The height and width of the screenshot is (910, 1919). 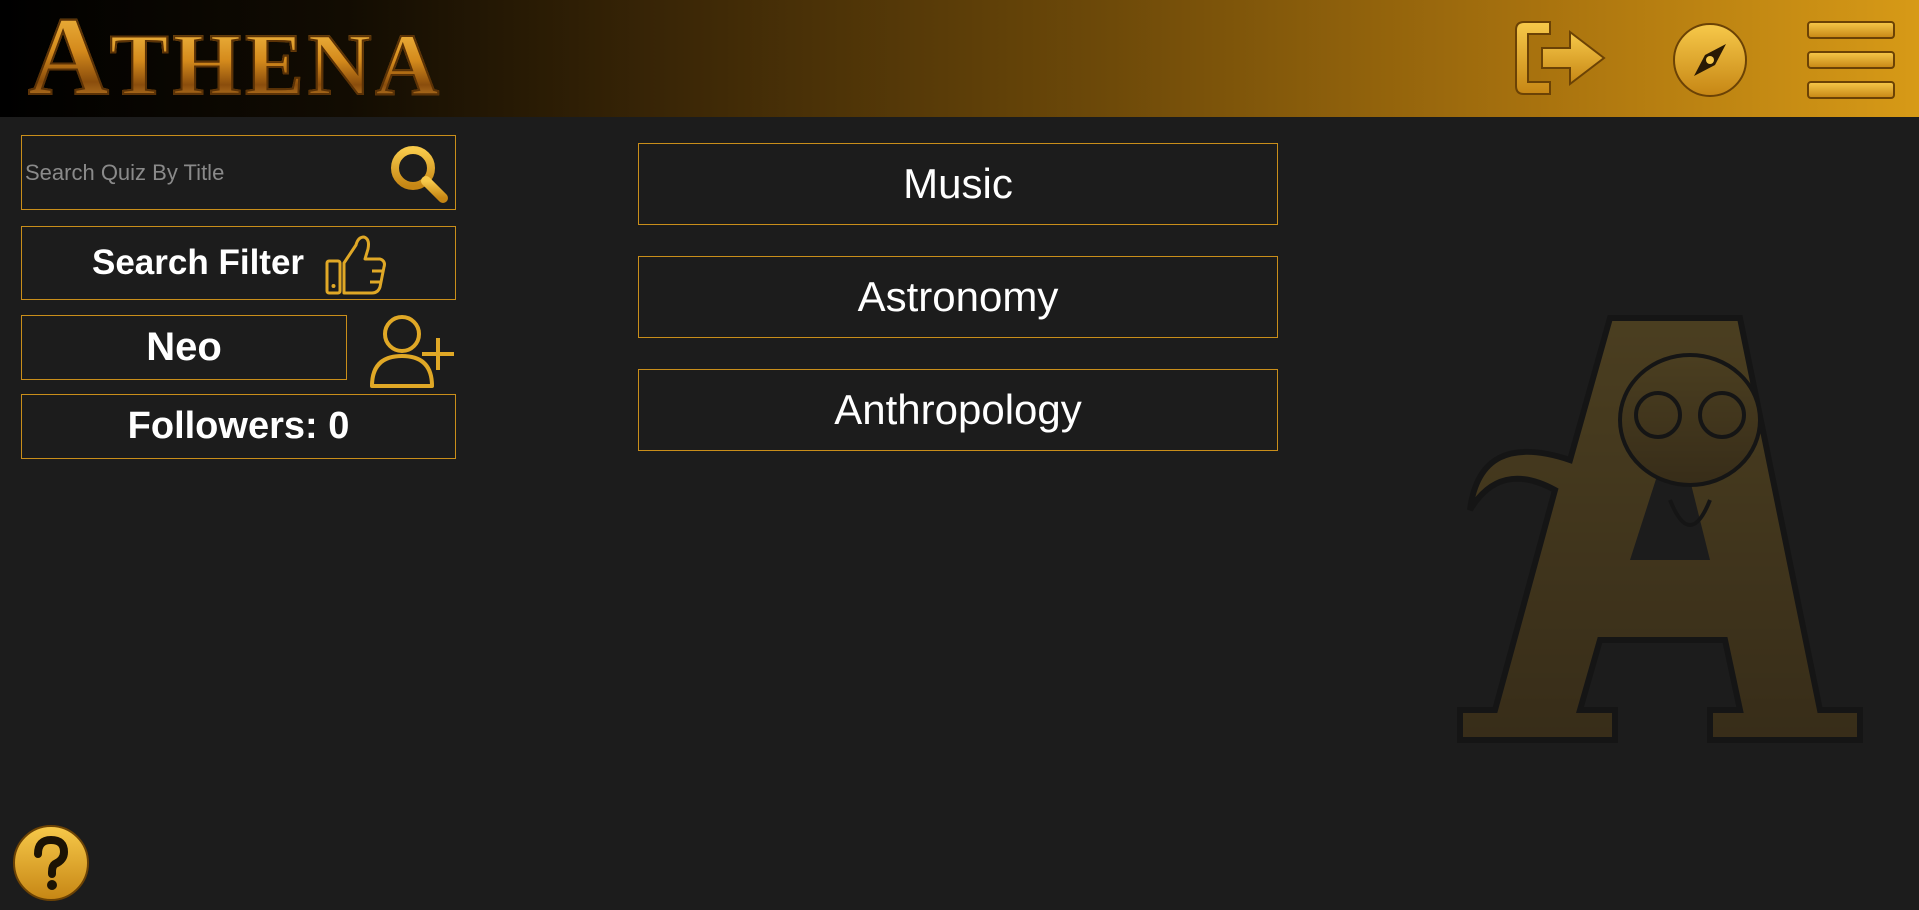 I want to click on athena-owl-watermark, so click(x=1670, y=532).